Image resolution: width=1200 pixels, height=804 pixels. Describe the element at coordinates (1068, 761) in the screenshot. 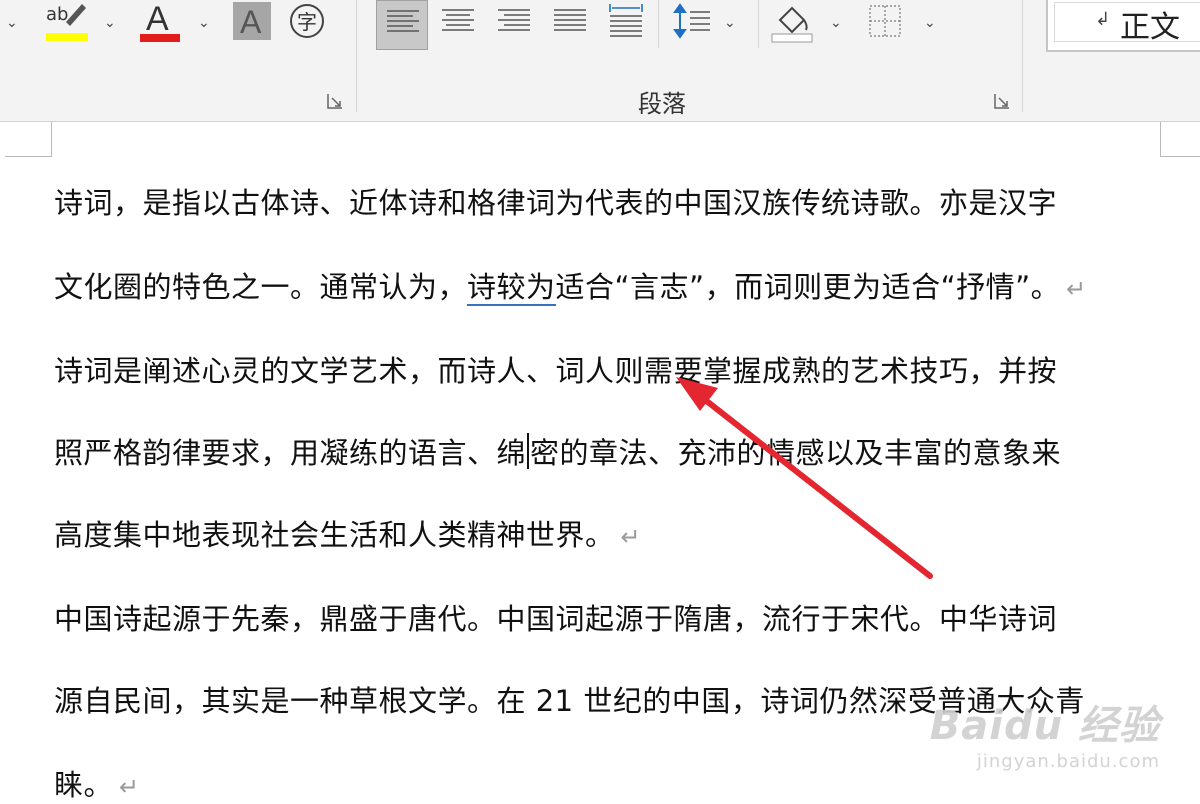

I see `watermark-url: jingyan.baidu.com` at that location.